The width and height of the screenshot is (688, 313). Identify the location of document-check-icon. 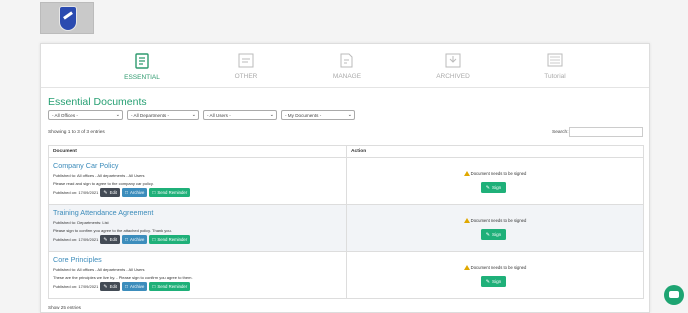
(142, 61).